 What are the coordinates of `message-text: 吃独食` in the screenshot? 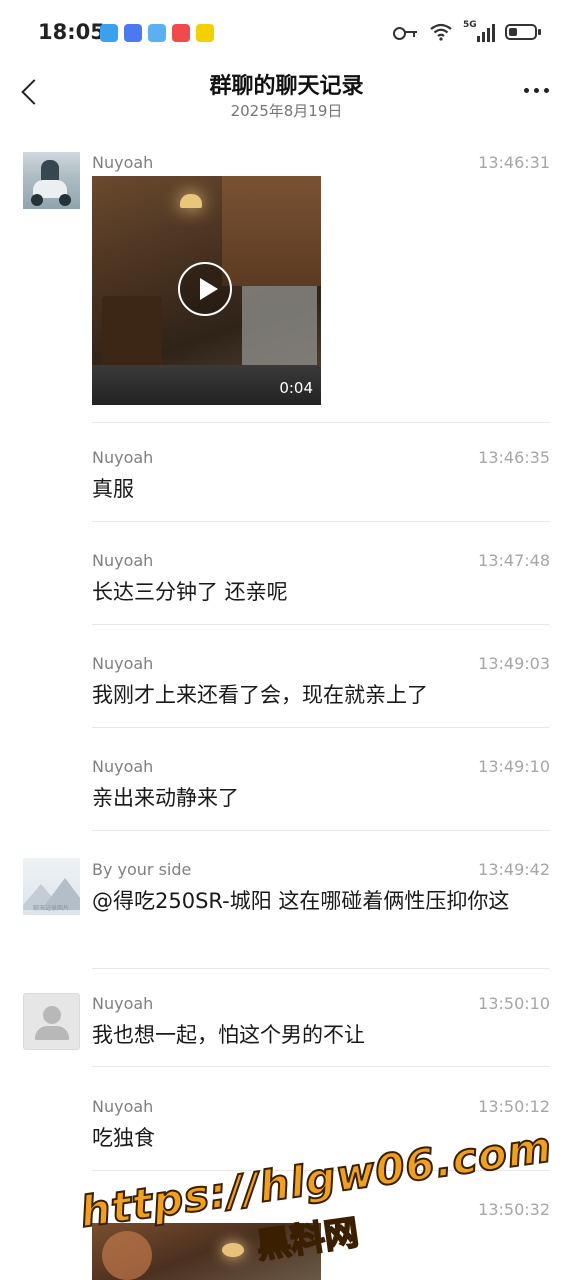 It's located at (322, 1138).